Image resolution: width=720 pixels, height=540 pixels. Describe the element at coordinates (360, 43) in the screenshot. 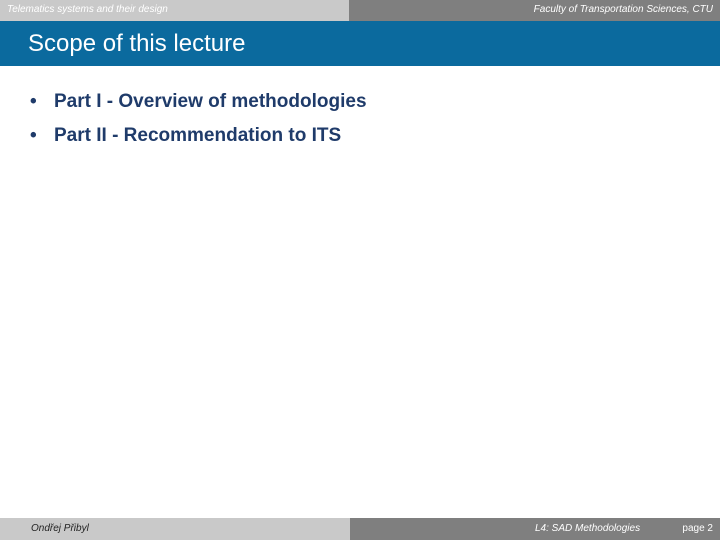

I see `title-bar: Scope of this lecture` at that location.